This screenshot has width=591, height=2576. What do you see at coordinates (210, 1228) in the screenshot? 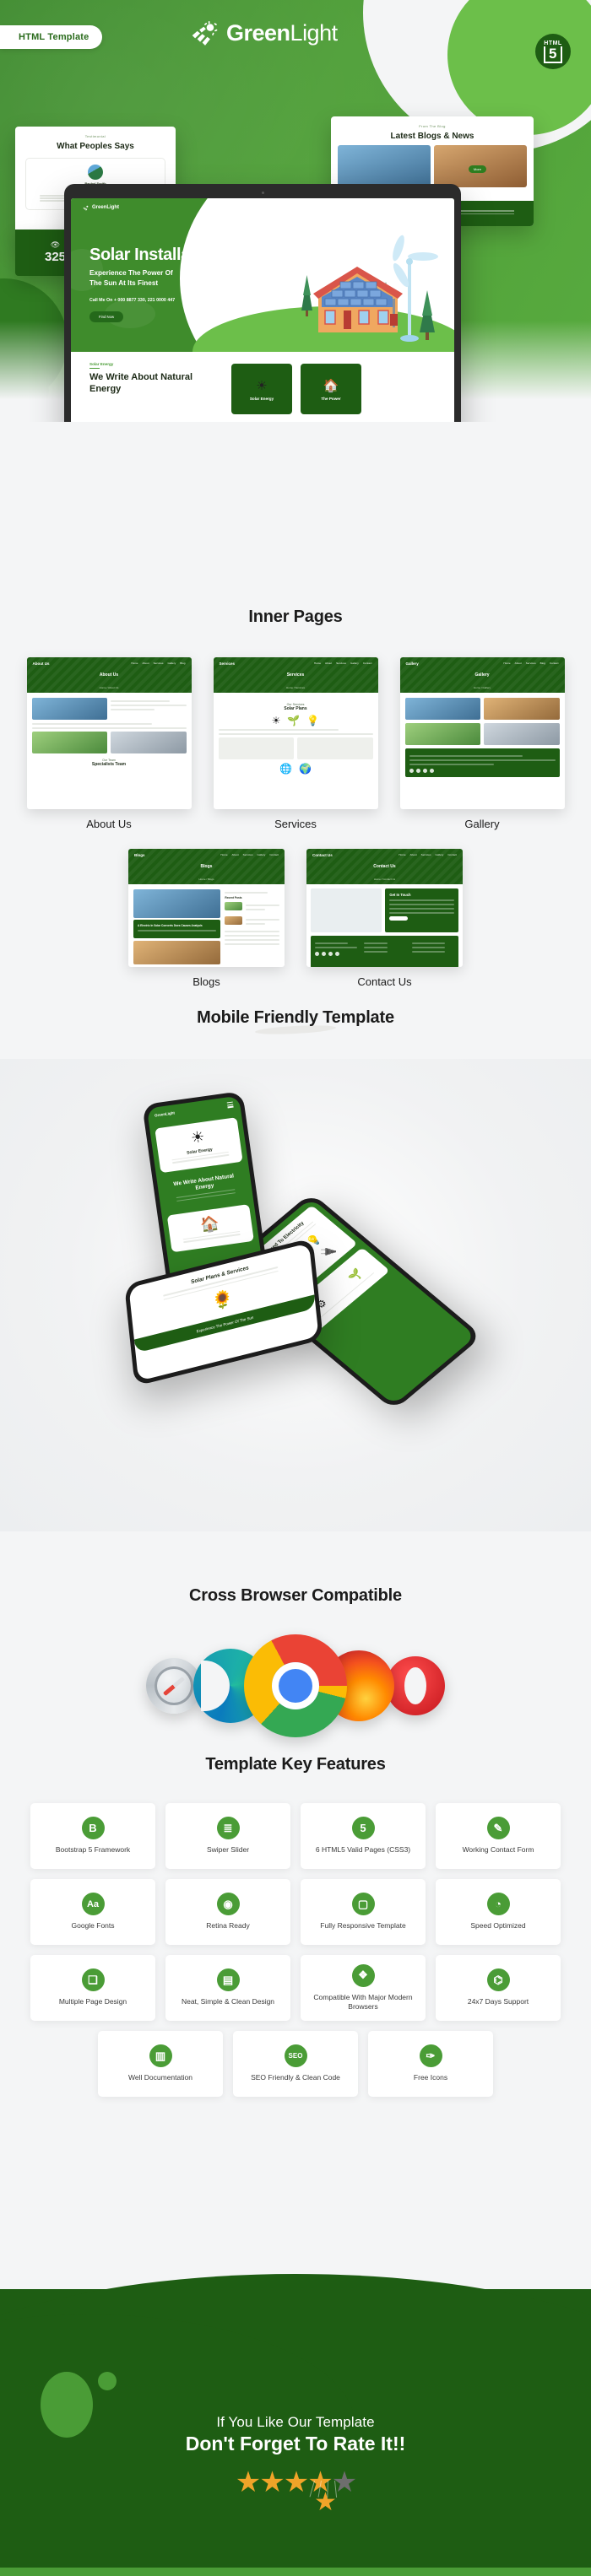
I see `phone-feature-card: 🏠` at bounding box center [210, 1228].